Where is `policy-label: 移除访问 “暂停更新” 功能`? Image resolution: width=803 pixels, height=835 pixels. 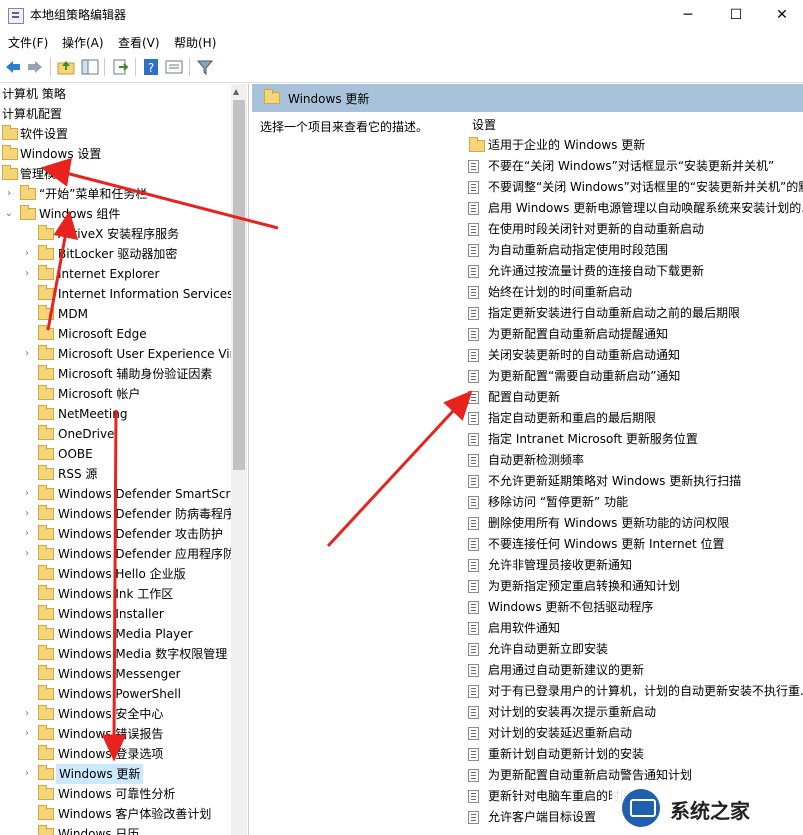 policy-label: 移除访问 “暂停更新” 功能 is located at coordinates (558, 502).